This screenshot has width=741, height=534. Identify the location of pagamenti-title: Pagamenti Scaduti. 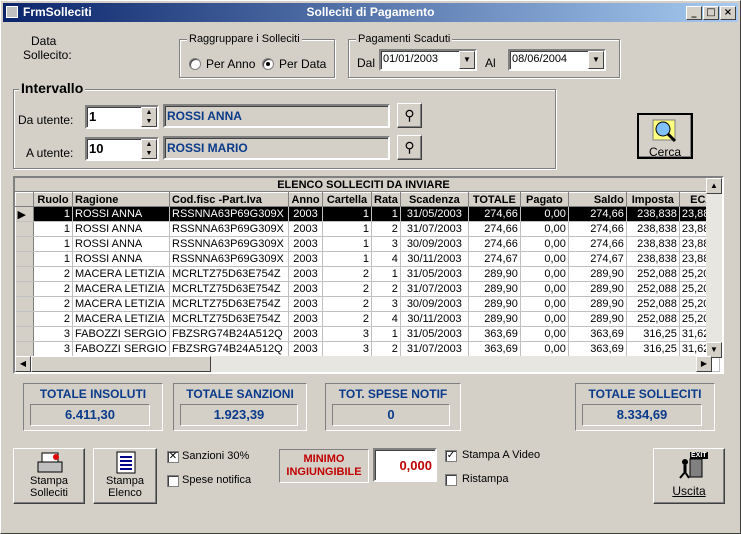
(404, 39).